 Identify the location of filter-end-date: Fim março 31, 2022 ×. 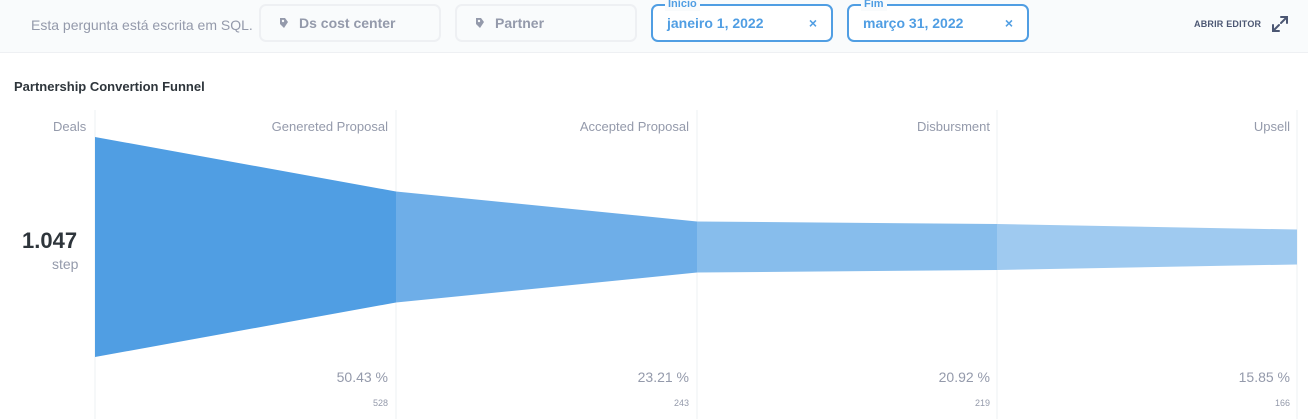
(938, 21).